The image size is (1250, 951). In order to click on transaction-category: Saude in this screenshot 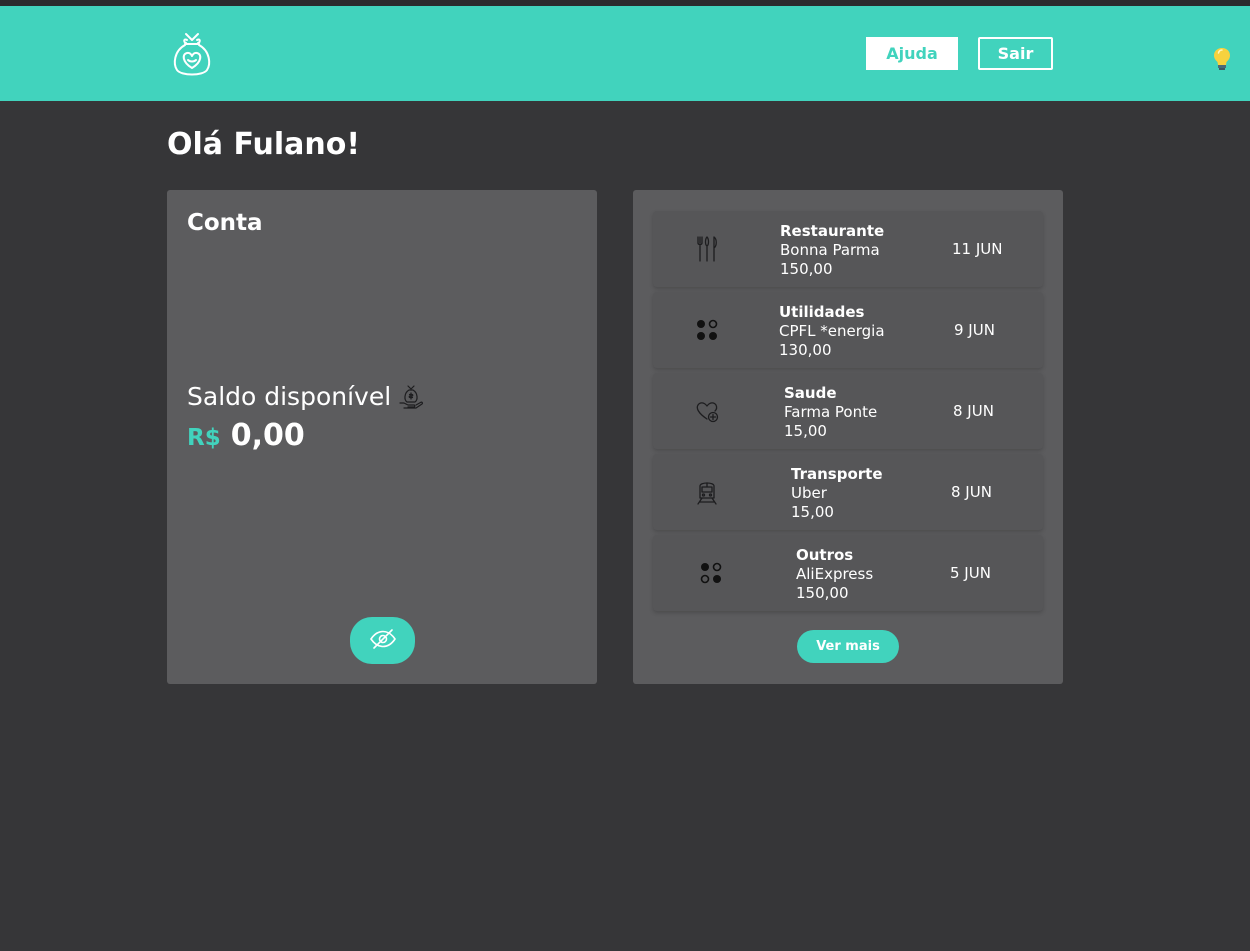, I will do `click(810, 393)`.